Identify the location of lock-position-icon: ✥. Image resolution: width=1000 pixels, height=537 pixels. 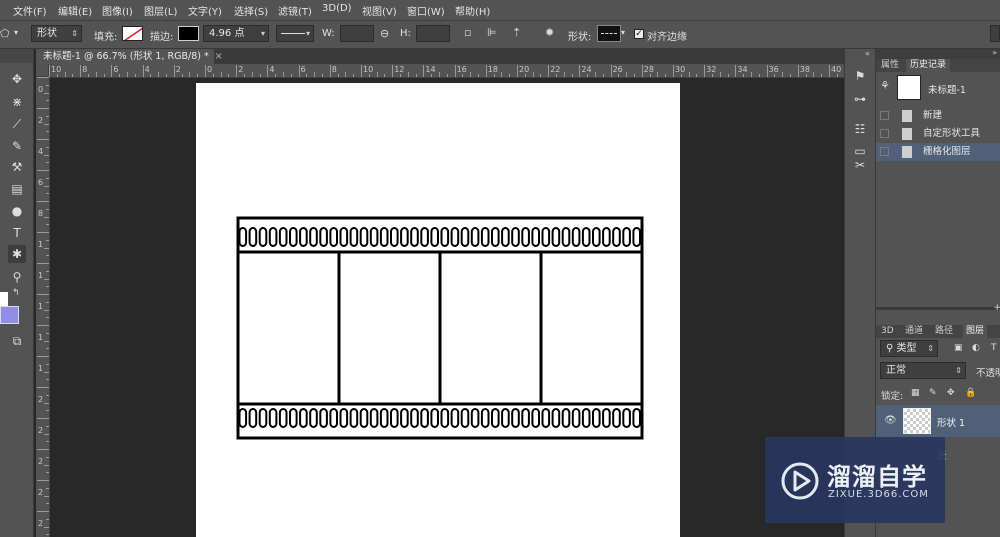
(951, 393).